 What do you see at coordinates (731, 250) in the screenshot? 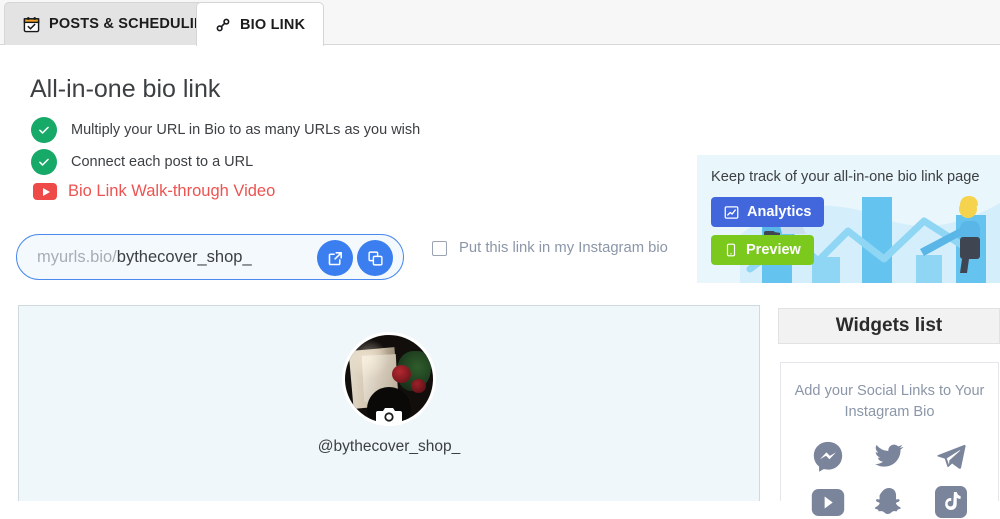
I see `mobile-phone-icon` at bounding box center [731, 250].